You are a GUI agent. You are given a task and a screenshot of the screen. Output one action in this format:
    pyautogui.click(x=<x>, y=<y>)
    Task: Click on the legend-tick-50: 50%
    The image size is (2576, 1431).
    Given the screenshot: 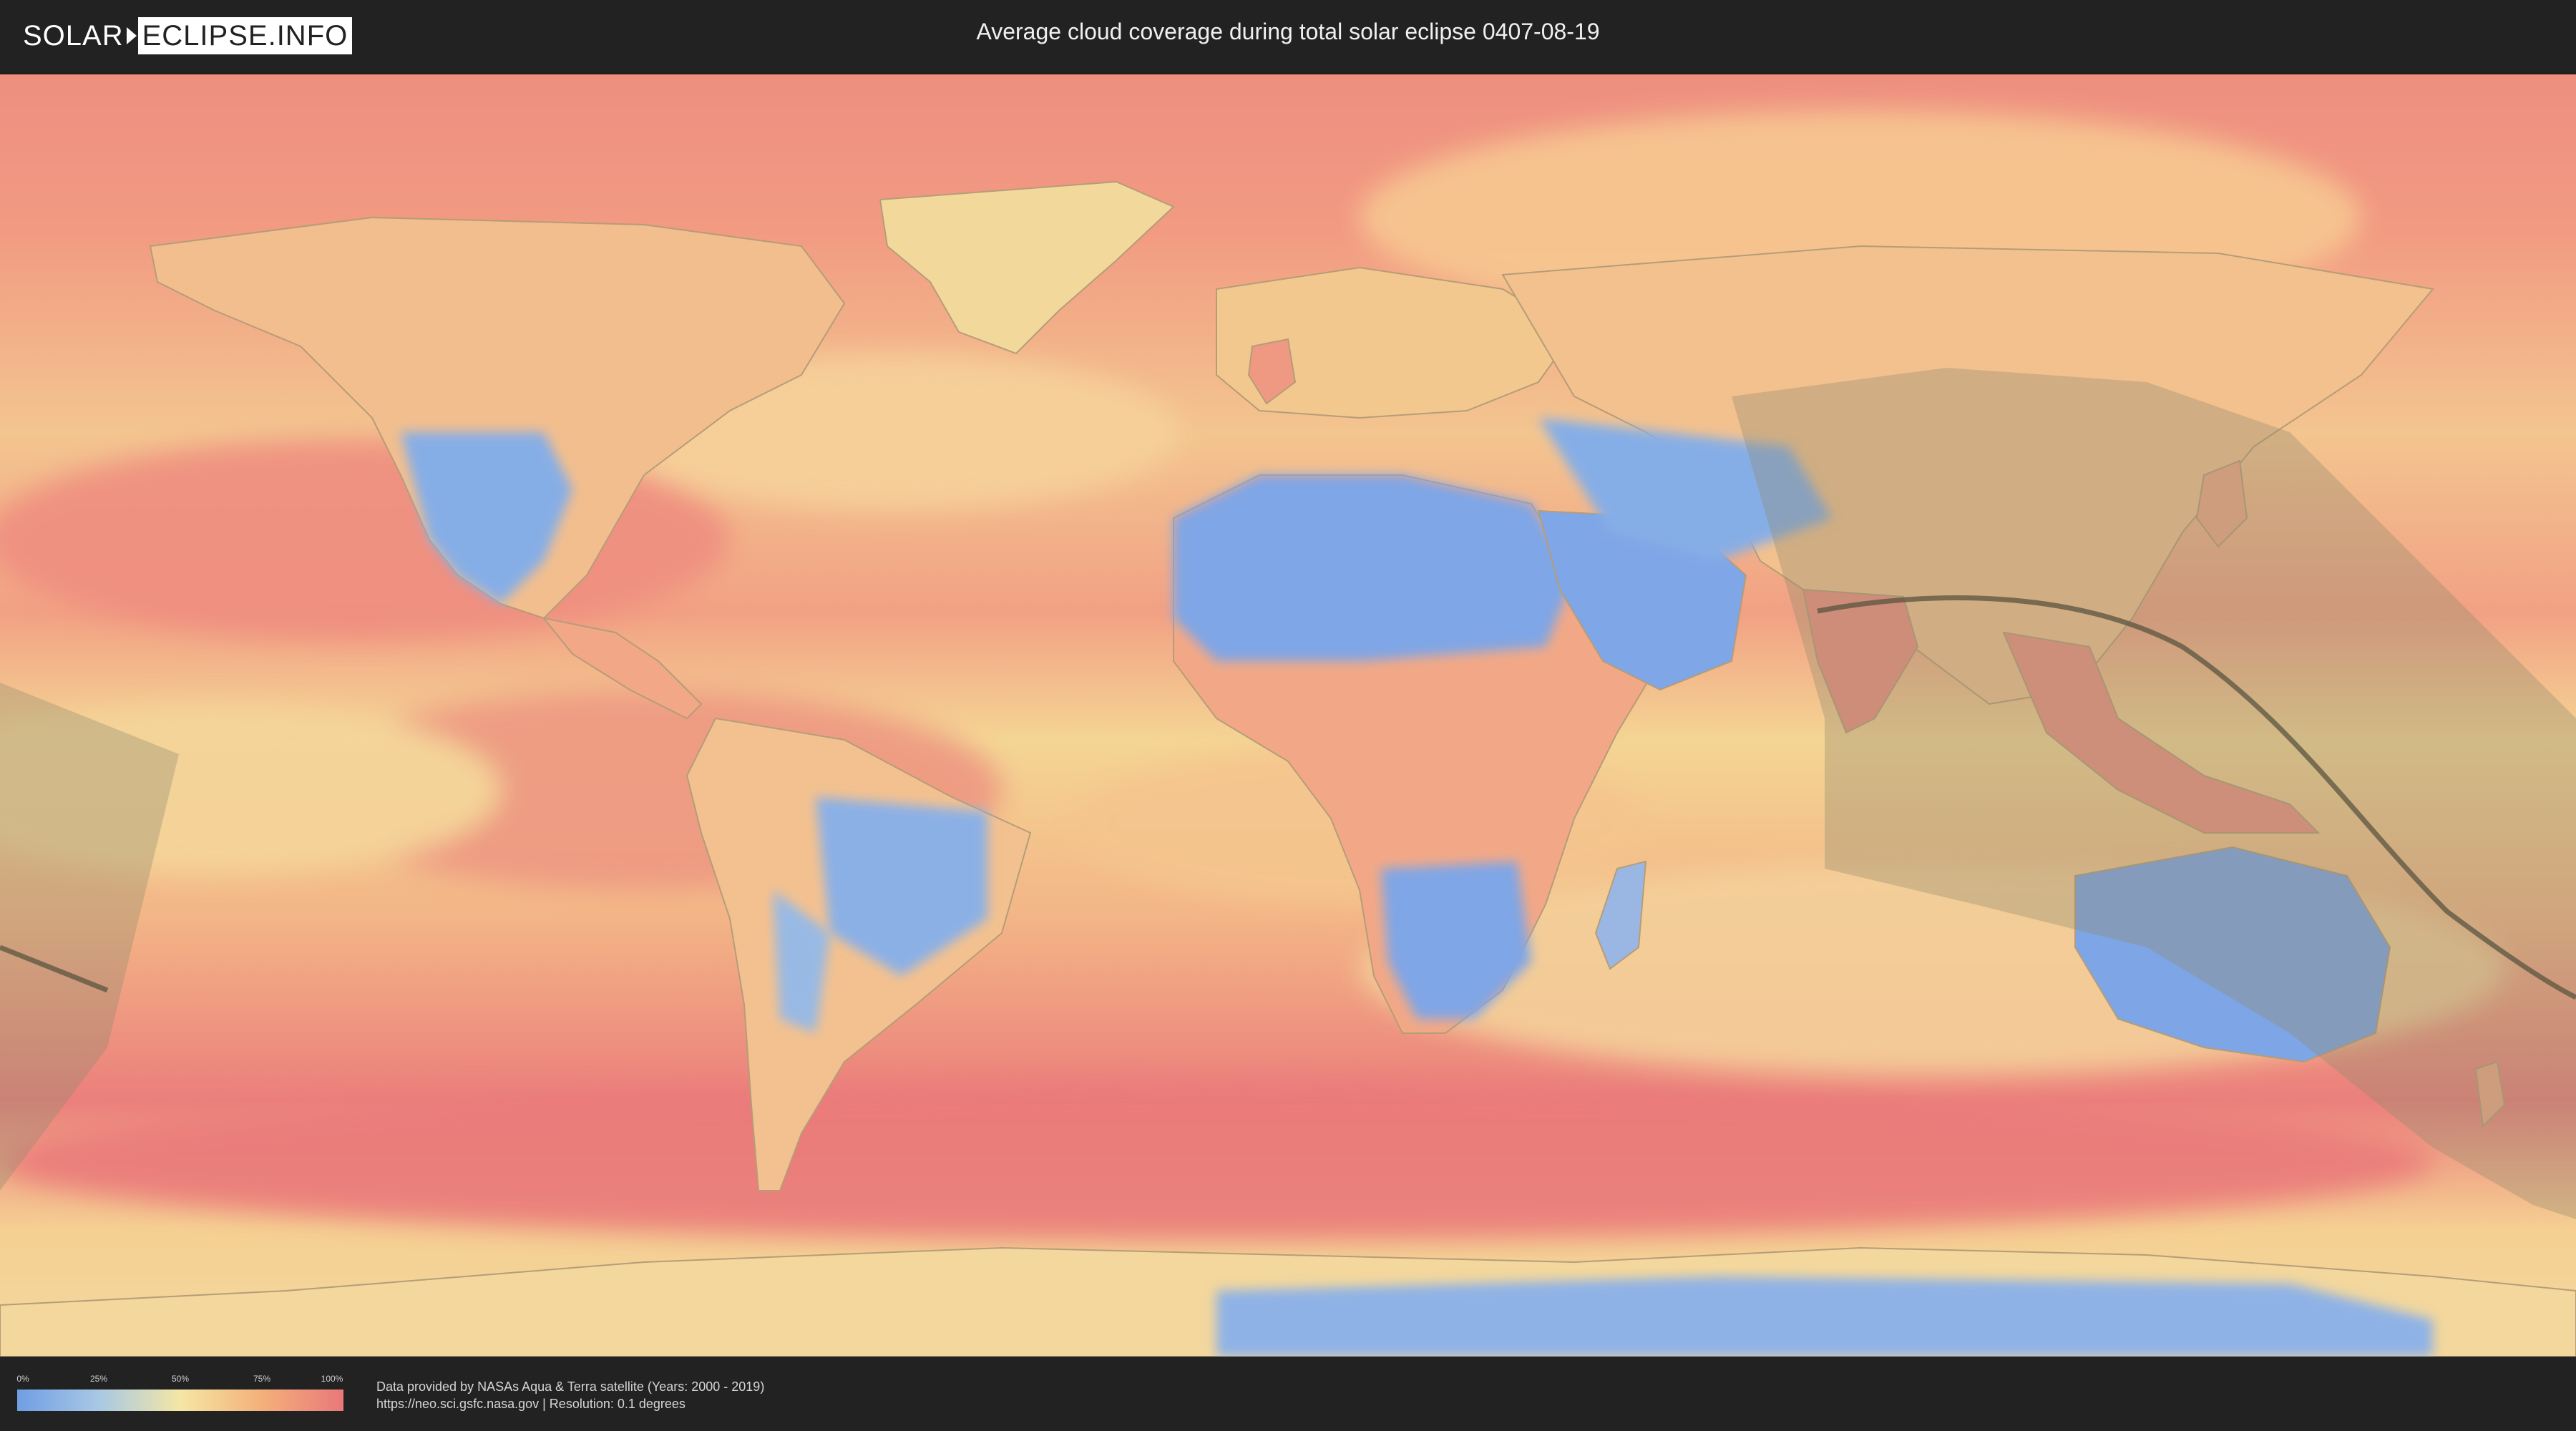 What is the action you would take?
    pyautogui.click(x=180, y=1379)
    